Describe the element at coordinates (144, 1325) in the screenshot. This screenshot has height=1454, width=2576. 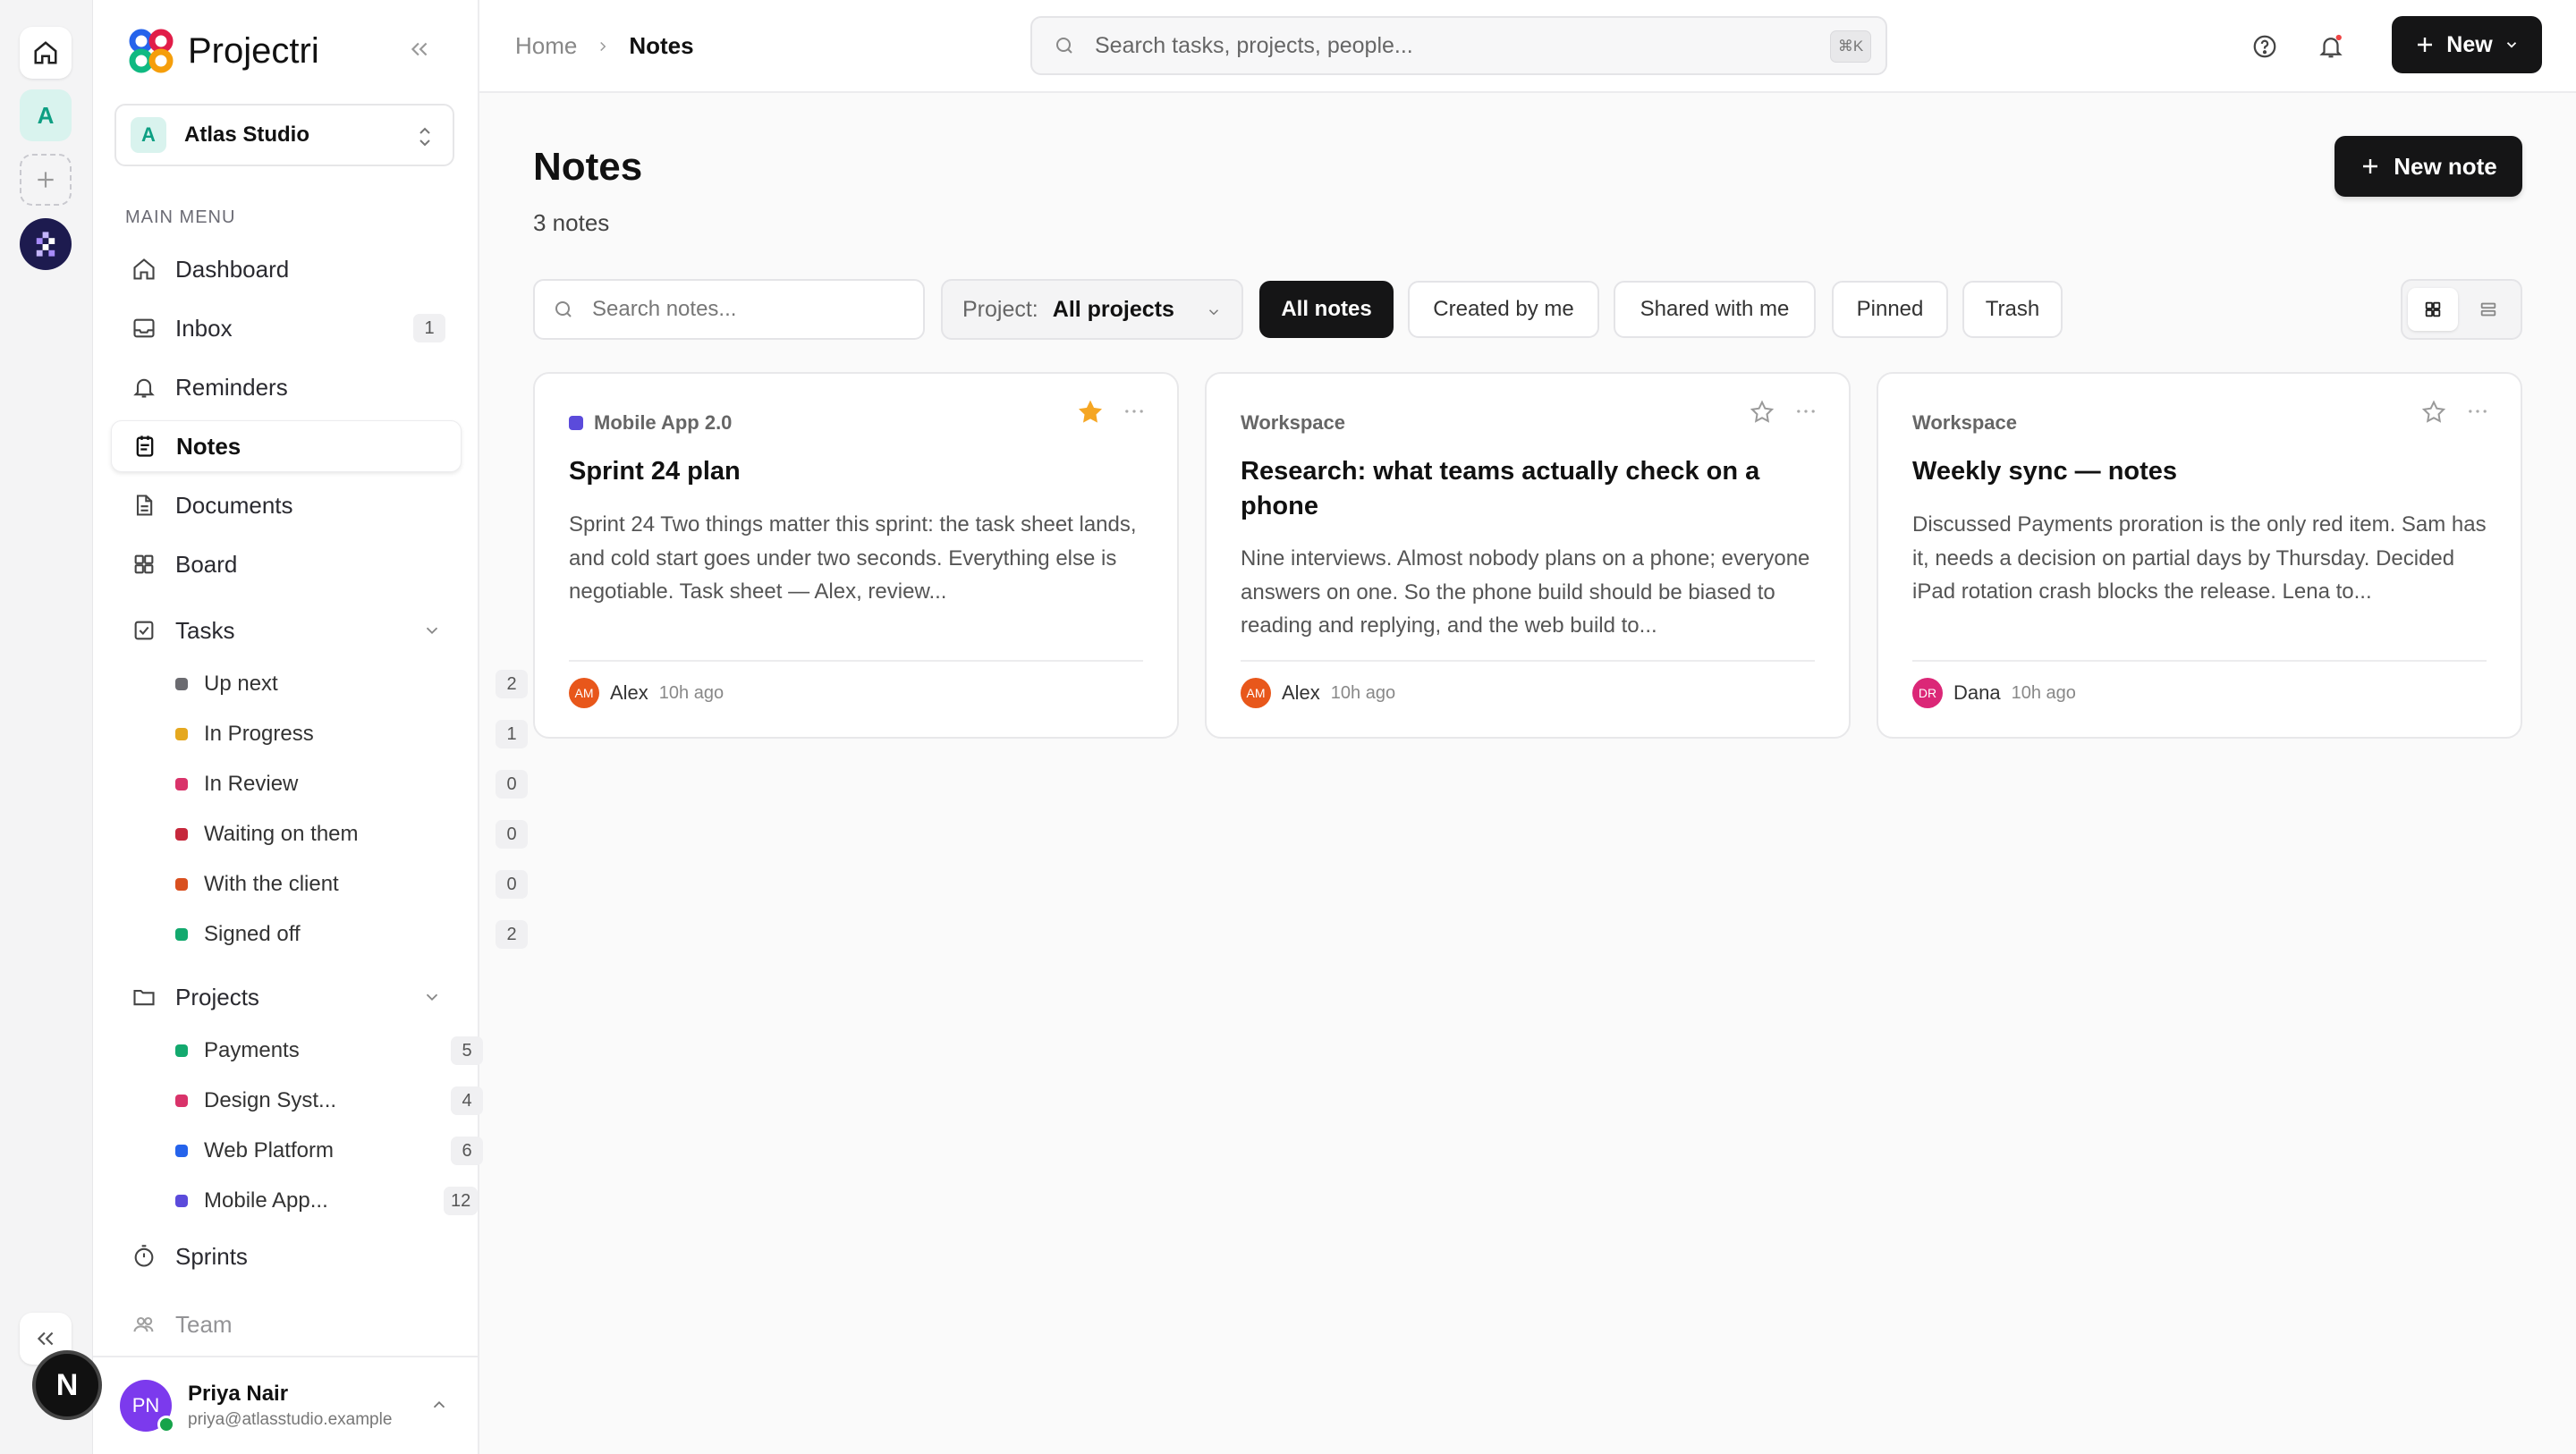
I see `team-icon` at that location.